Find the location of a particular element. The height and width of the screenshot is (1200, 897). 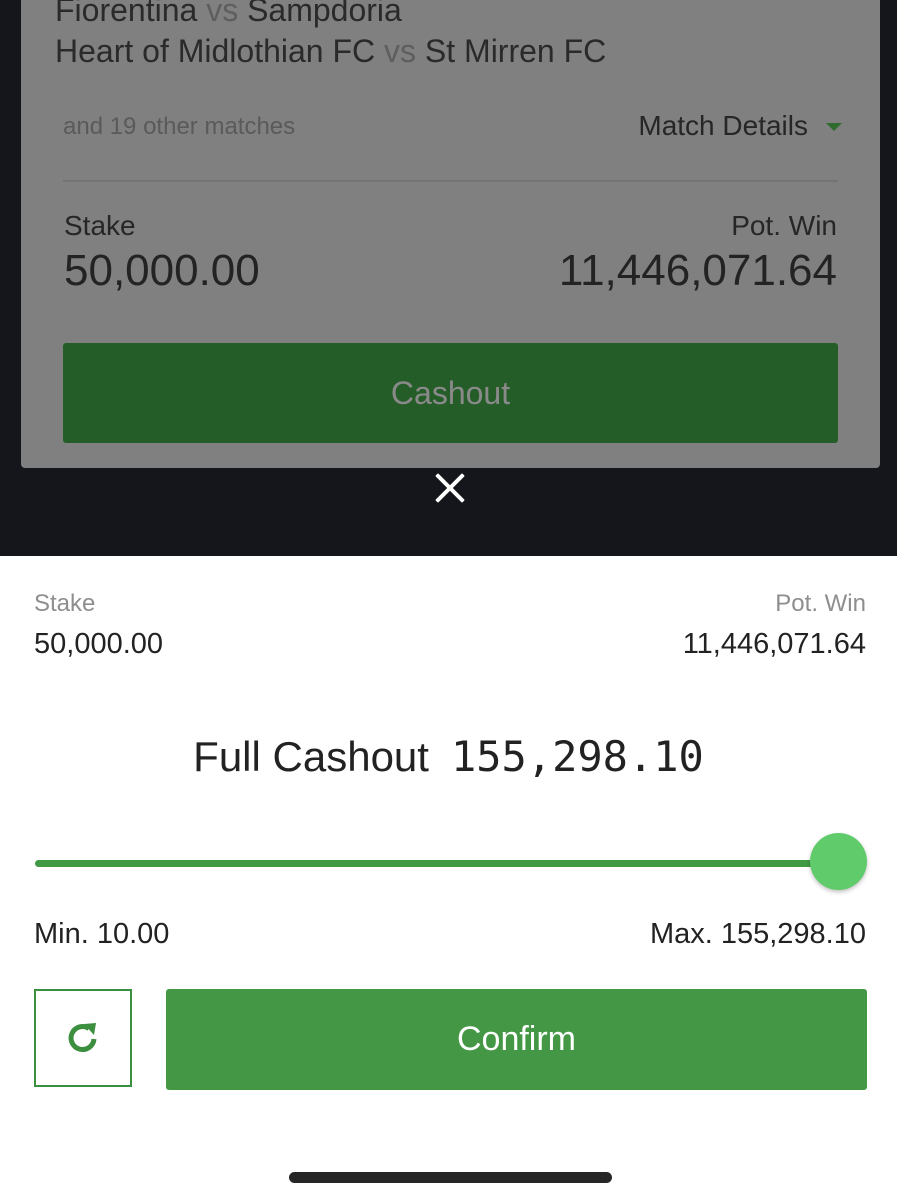

divider is located at coordinates (450, 181).